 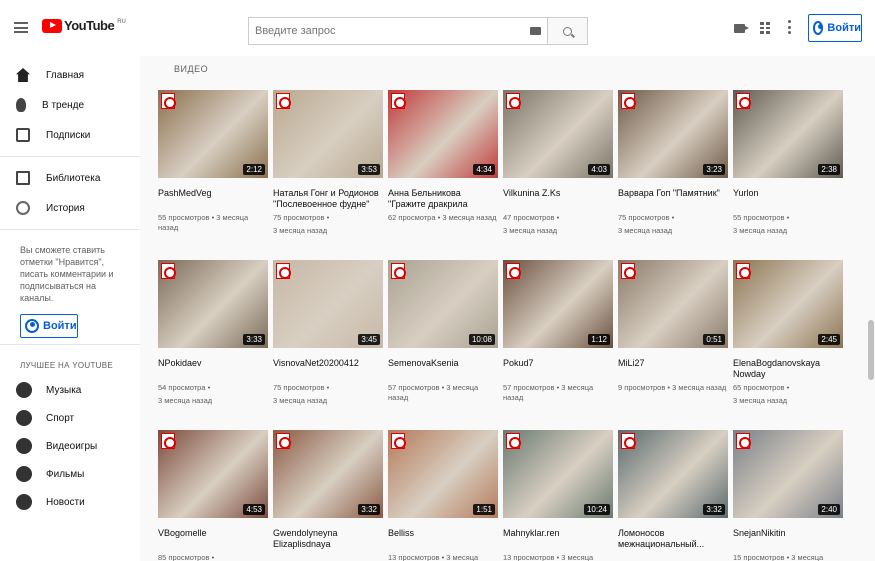 What do you see at coordinates (328, 134) in the screenshot?
I see `video-thumbnail: 3:53` at bounding box center [328, 134].